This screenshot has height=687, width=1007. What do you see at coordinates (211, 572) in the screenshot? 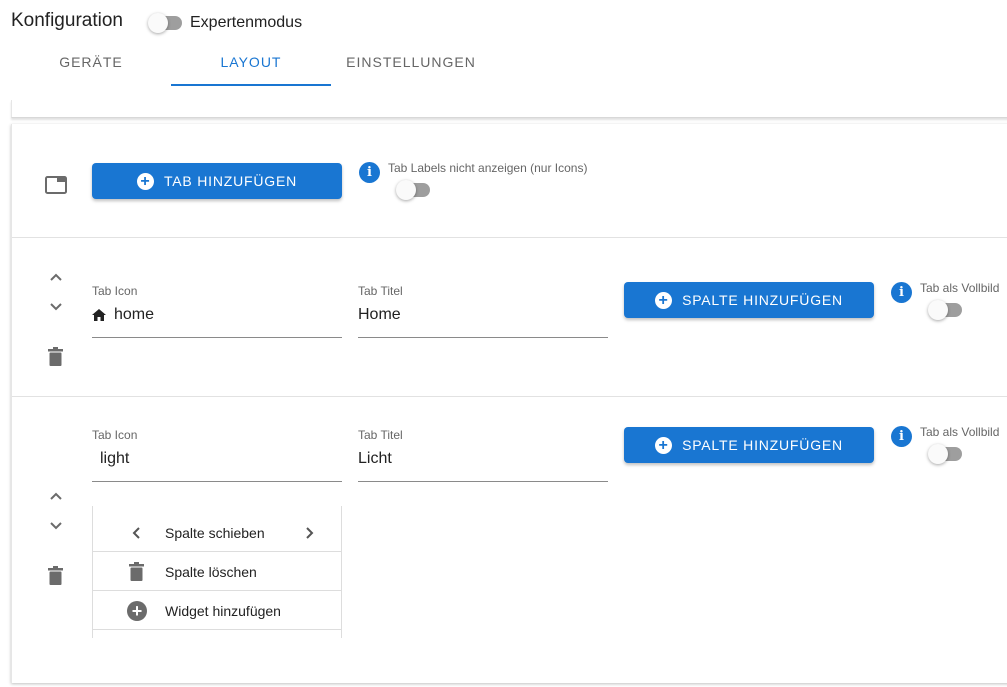
I see `delete-column-label: Spalte löschen` at bounding box center [211, 572].